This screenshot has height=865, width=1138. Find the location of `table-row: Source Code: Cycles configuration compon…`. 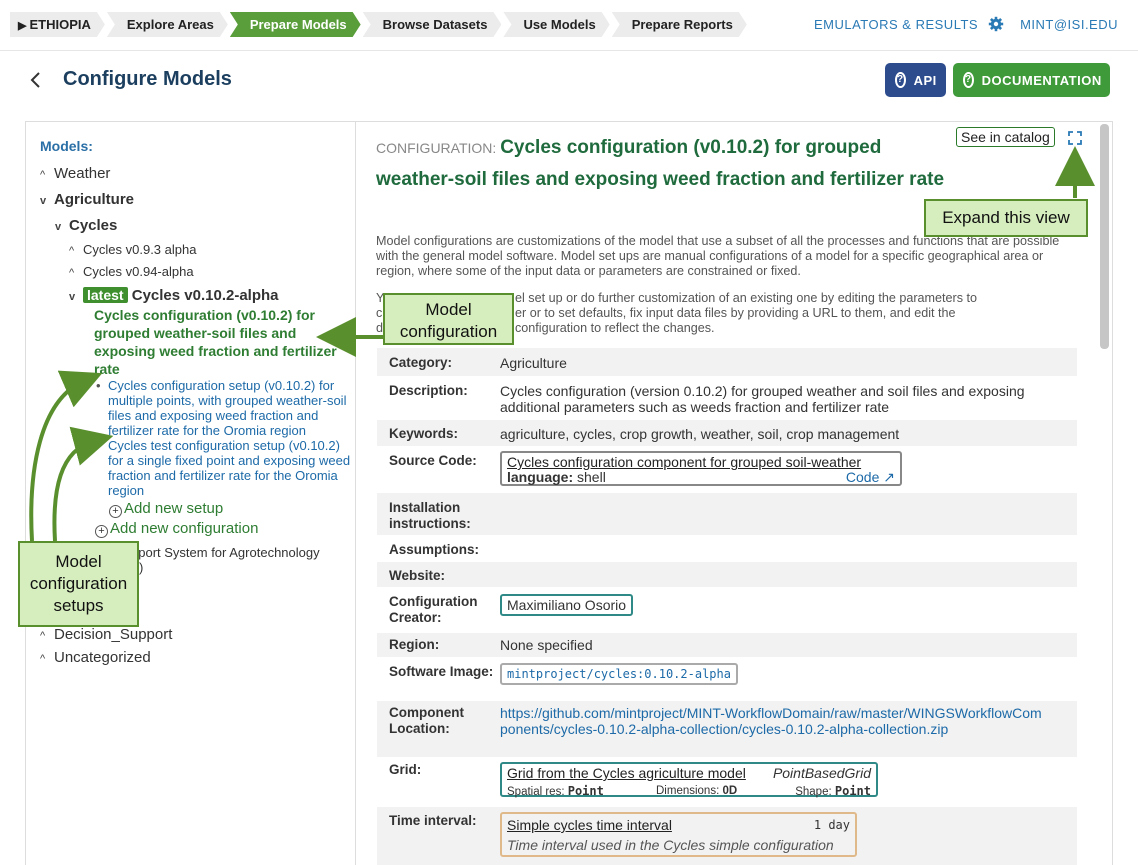

table-row: Source Code: Cycles configuration compon… is located at coordinates (727, 469).